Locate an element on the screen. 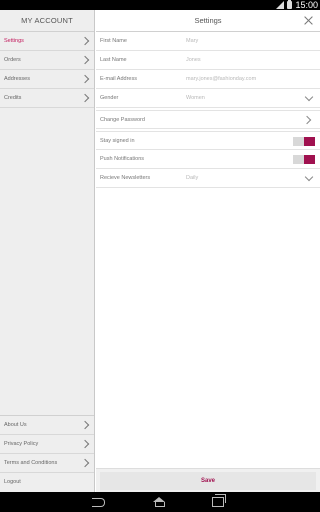  field-label: E-mail Address is located at coordinates (118, 79).